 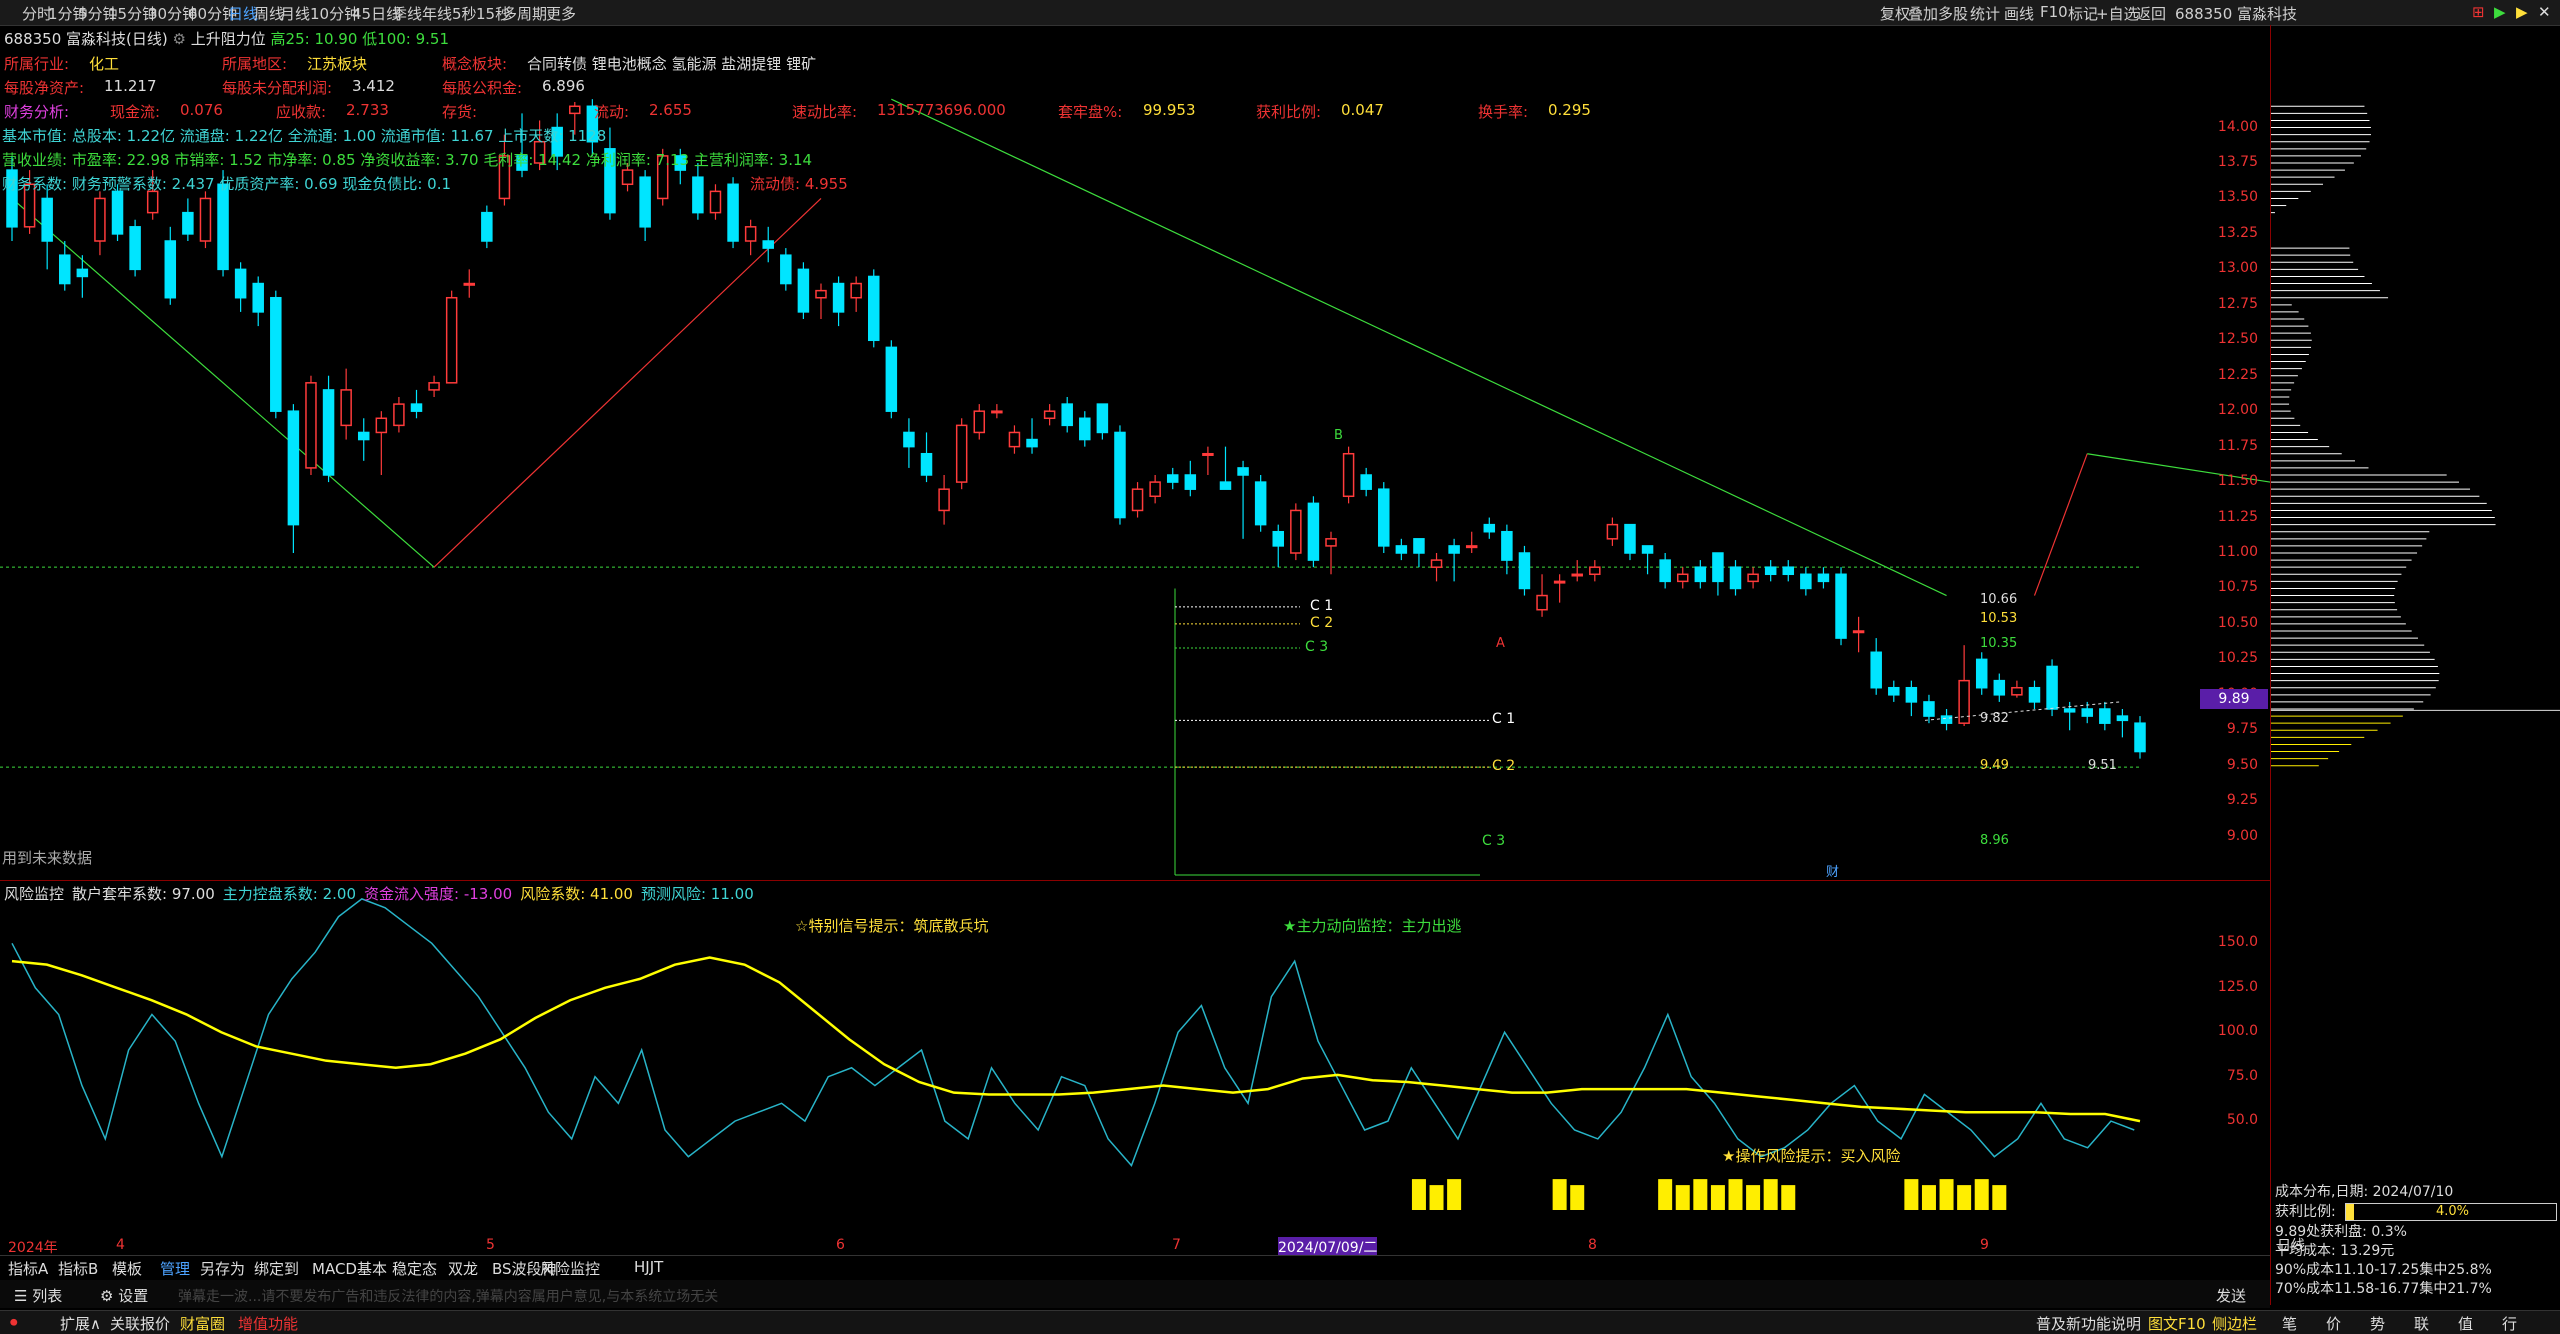 What do you see at coordinates (80, 1323) in the screenshot?
I see `bottom-link-0: 扩展∧` at bounding box center [80, 1323].